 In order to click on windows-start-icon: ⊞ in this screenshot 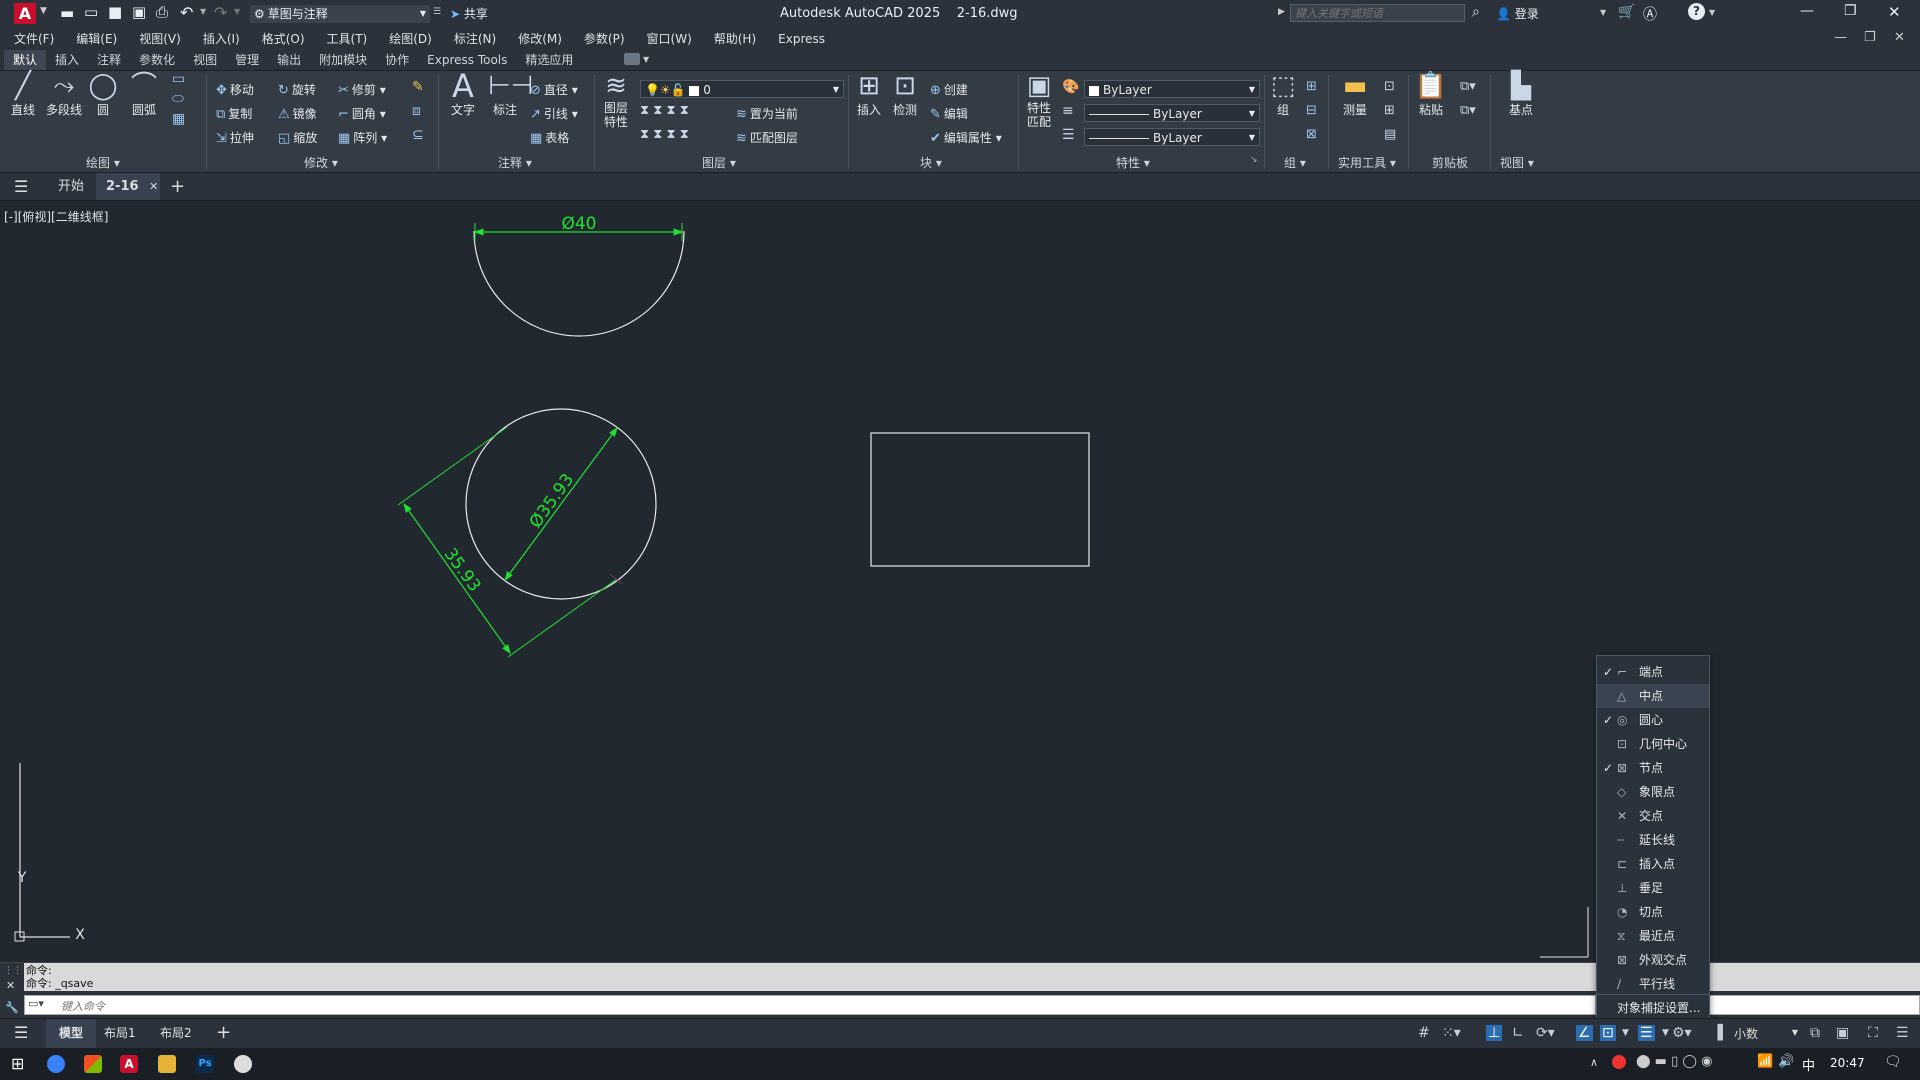, I will do `click(17, 1063)`.